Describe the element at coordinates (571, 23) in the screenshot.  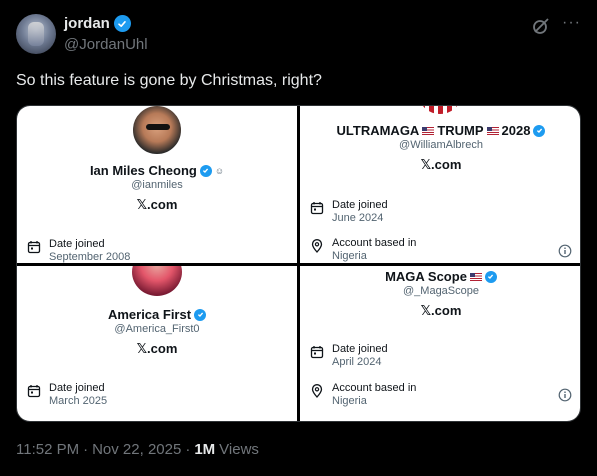
I see `more-icon: ···` at that location.